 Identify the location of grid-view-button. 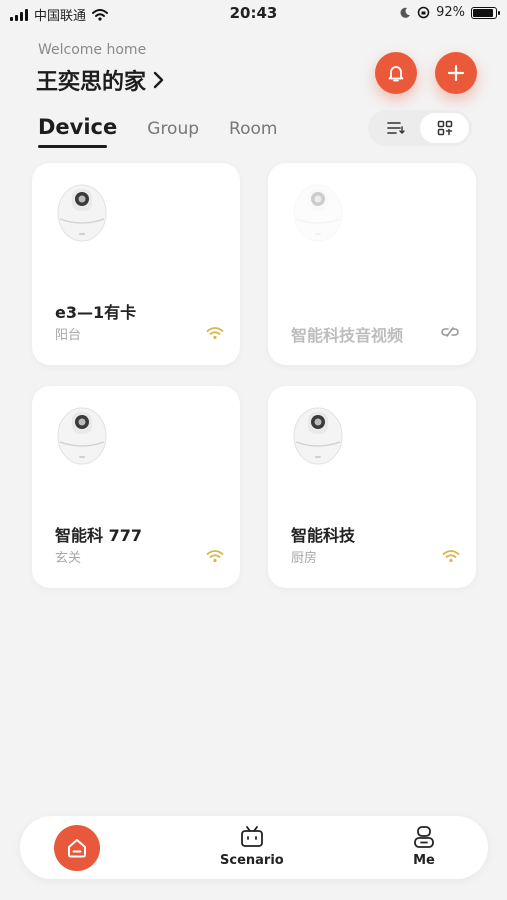
(444, 128).